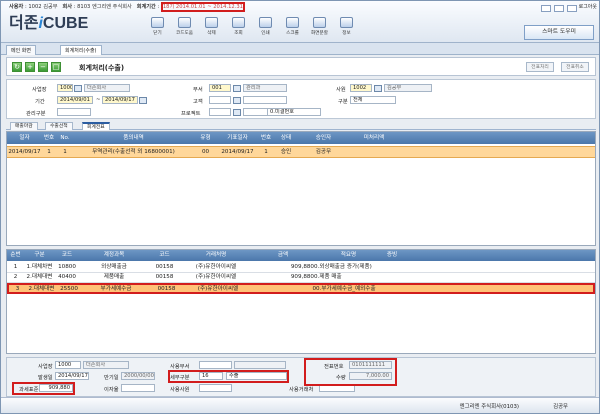 The width and height of the screenshot is (600, 414). What do you see at coordinates (260, 365) in the screenshot?
I see `use-department-name` at bounding box center [260, 365].